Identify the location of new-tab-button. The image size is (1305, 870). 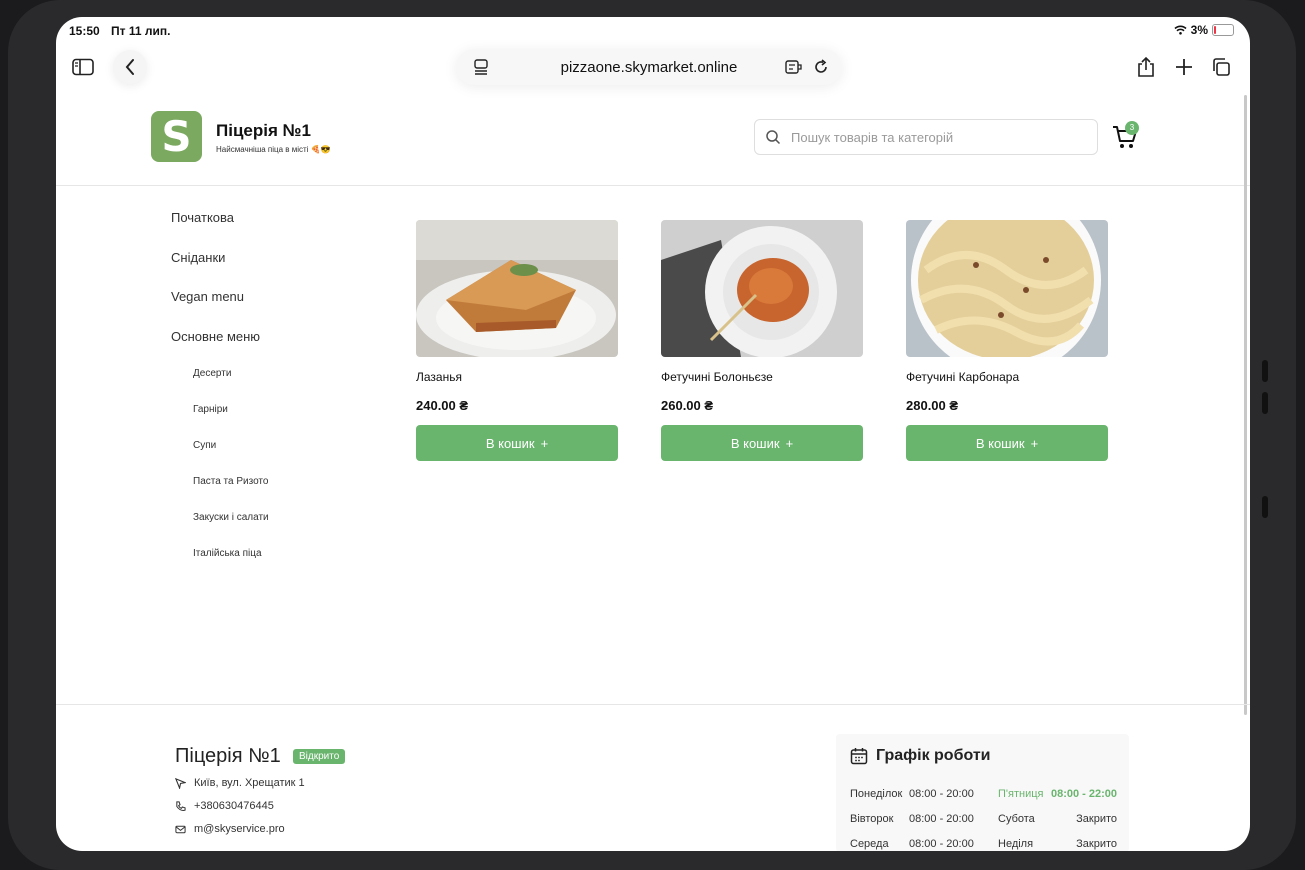
(1184, 67).